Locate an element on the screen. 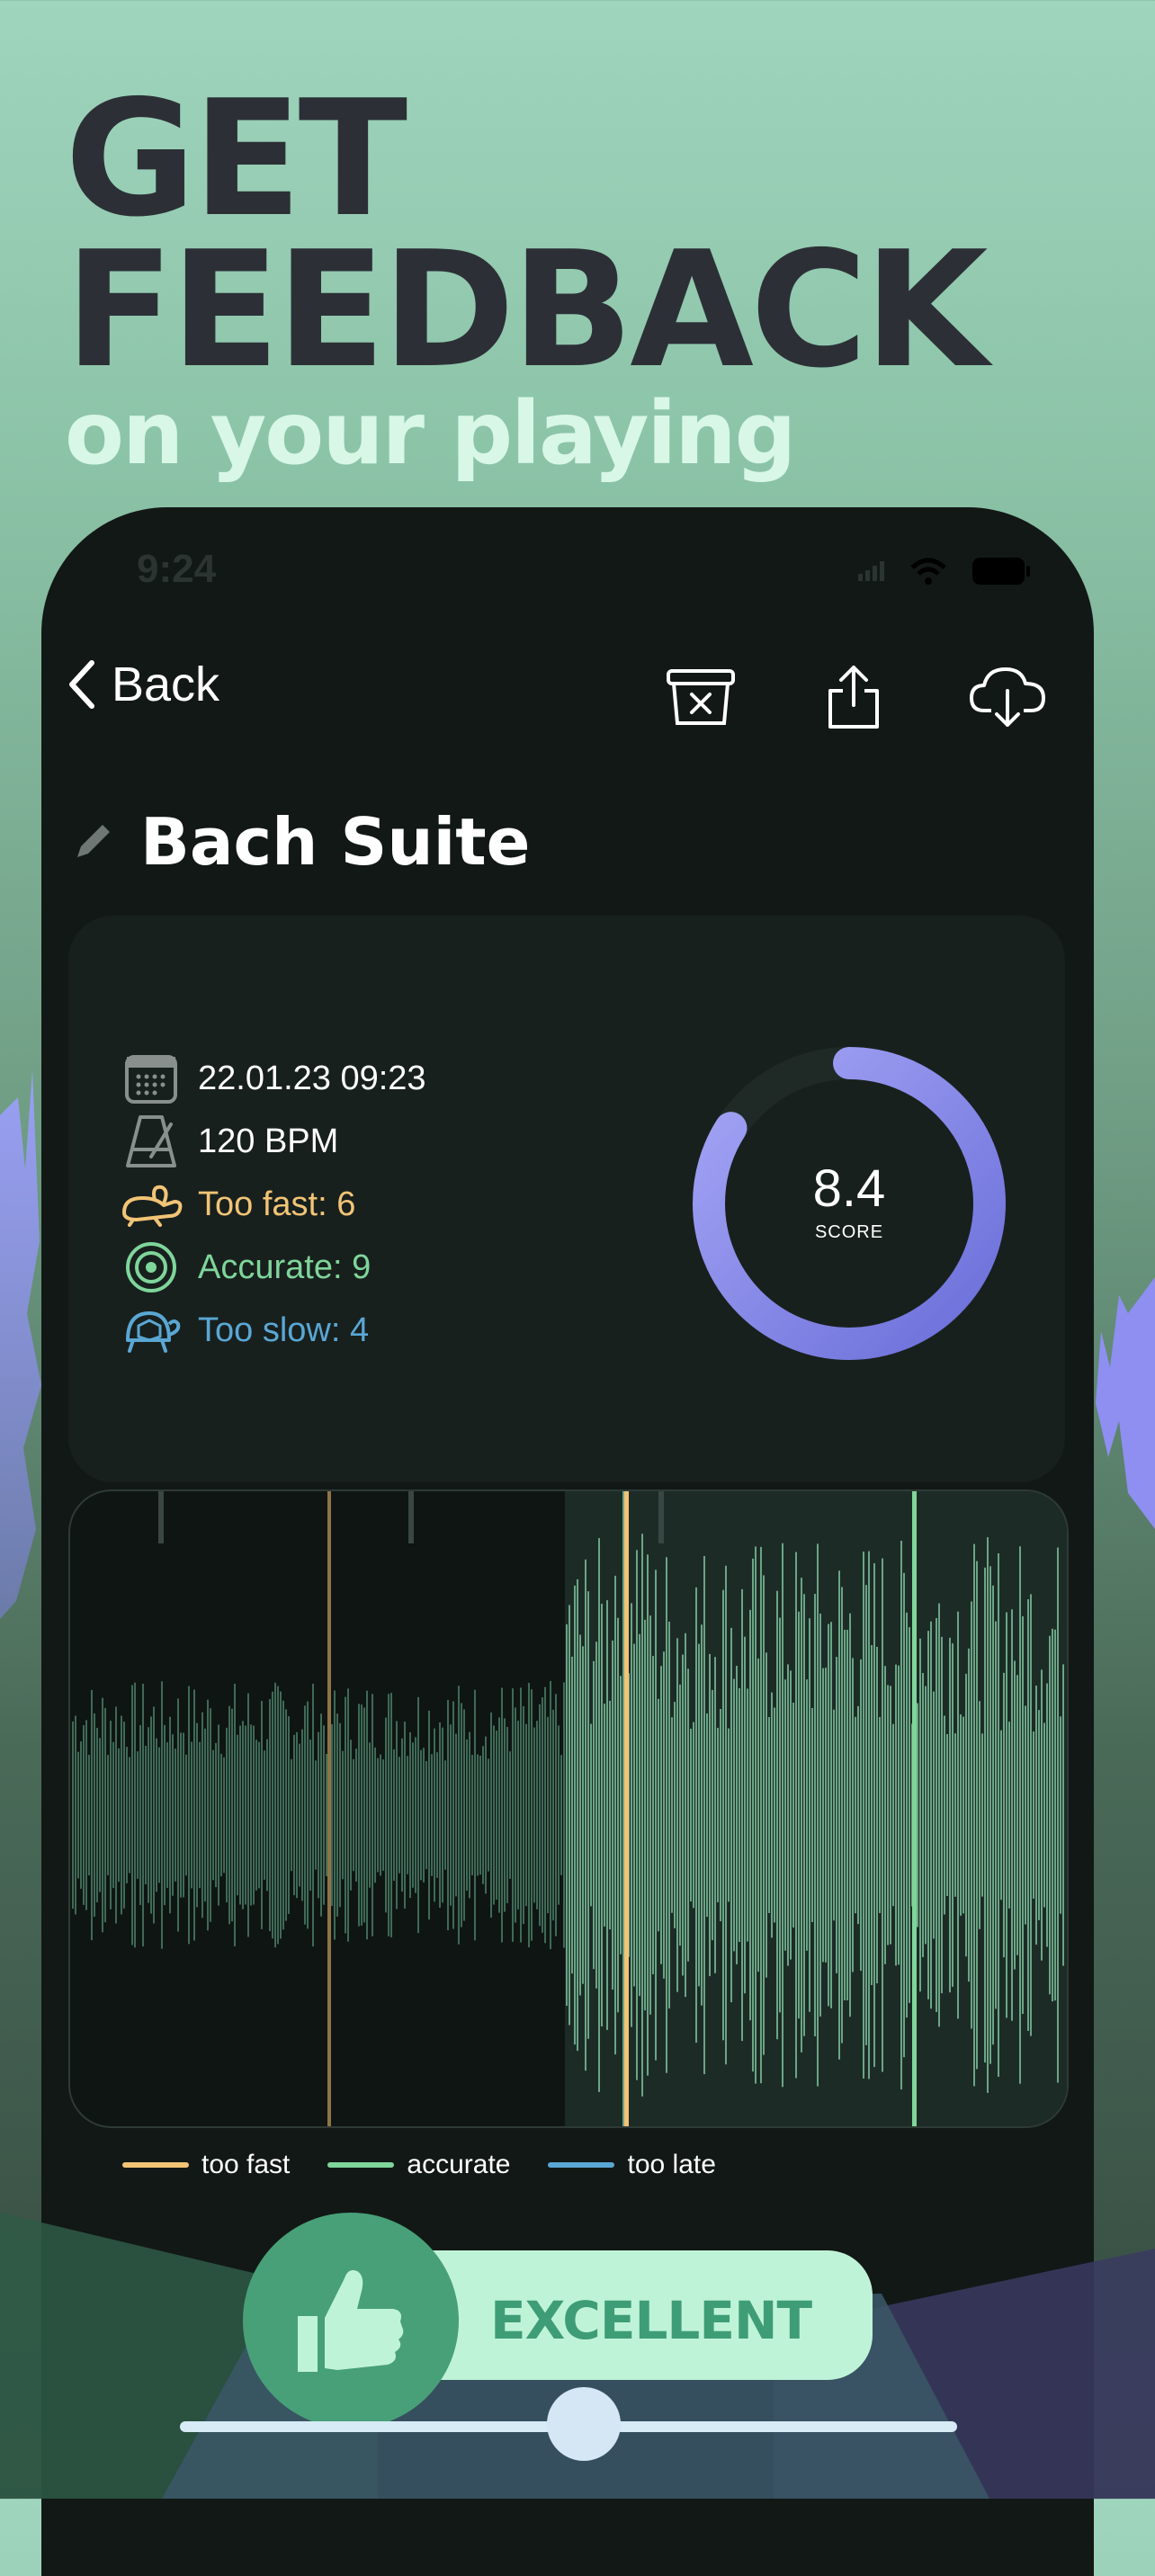  legend-too-late: too late is located at coordinates (632, 2165).